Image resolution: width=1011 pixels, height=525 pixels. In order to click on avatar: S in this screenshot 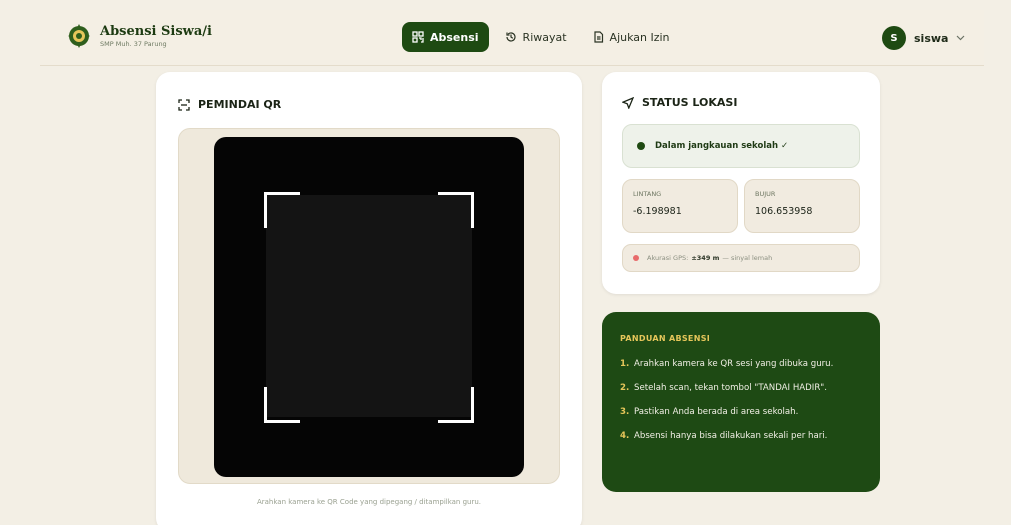, I will do `click(894, 38)`.